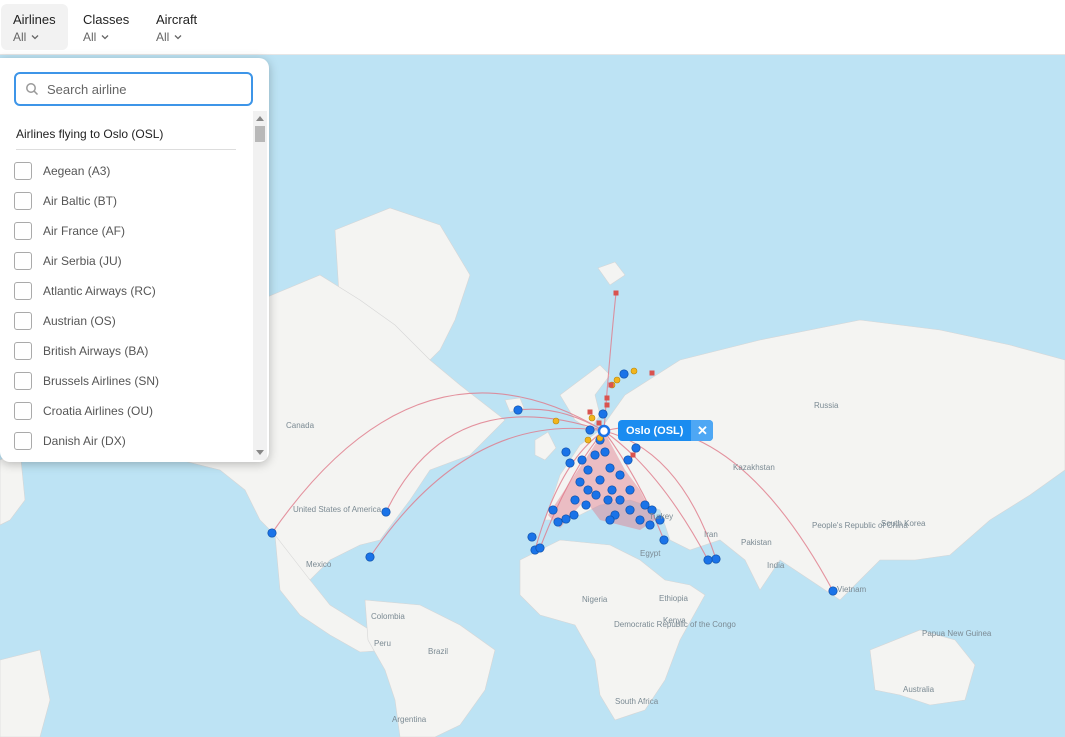 The height and width of the screenshot is (737, 1065). Describe the element at coordinates (106, 27) in the screenshot. I see `classes-filter: Classes All` at that location.